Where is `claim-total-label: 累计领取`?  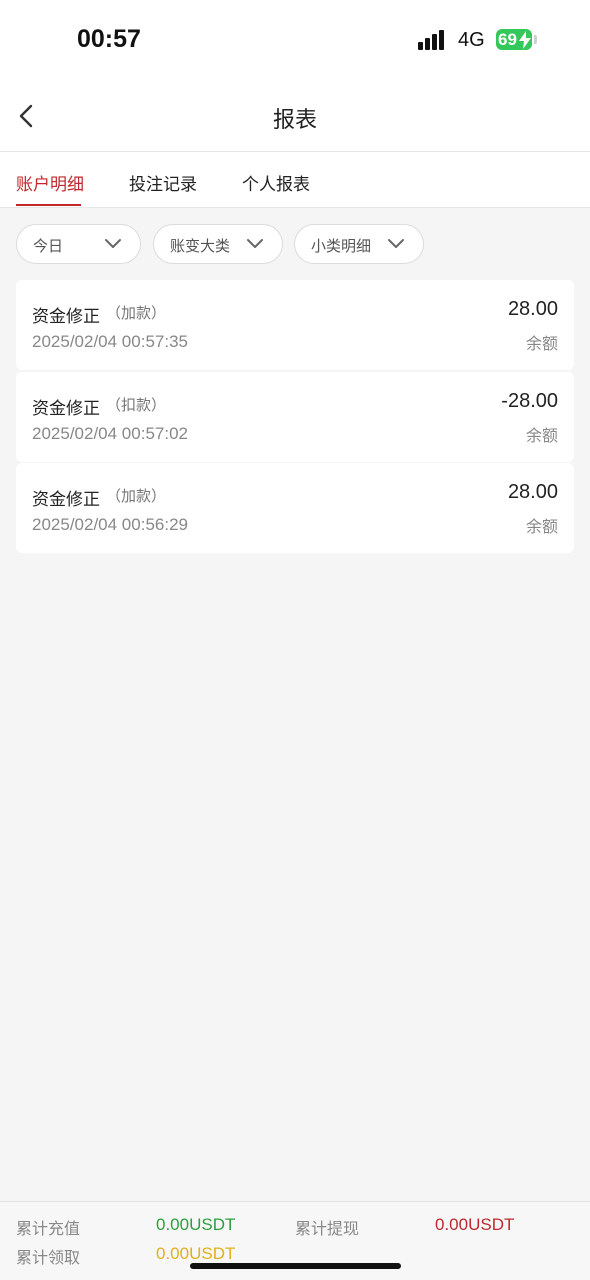 claim-total-label: 累计领取 is located at coordinates (48, 1257).